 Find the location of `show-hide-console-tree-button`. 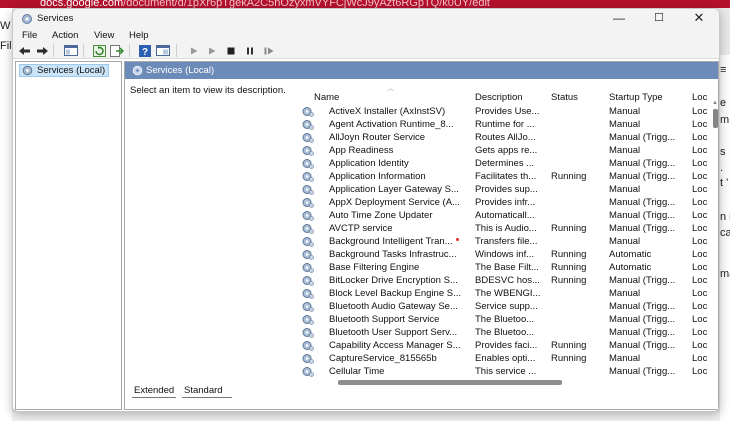

show-hide-console-tree-button is located at coordinates (71, 50).